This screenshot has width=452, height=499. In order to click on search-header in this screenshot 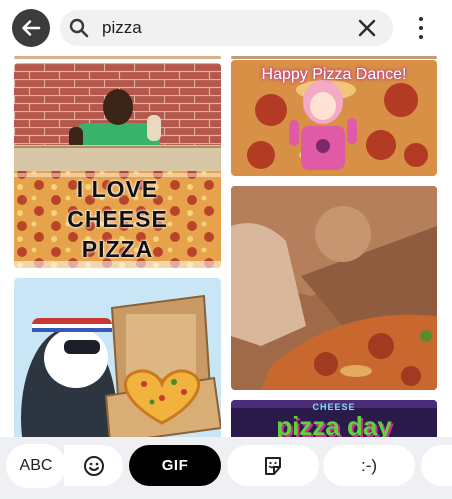, I will do `click(226, 28)`.